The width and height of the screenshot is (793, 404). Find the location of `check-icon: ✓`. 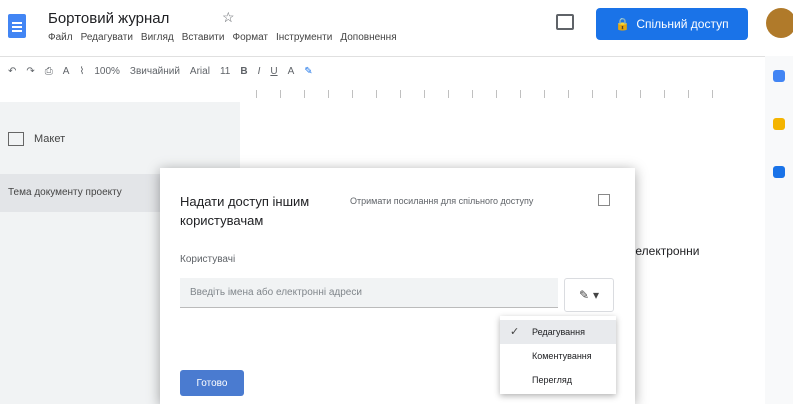

check-icon: ✓ is located at coordinates (515, 332).